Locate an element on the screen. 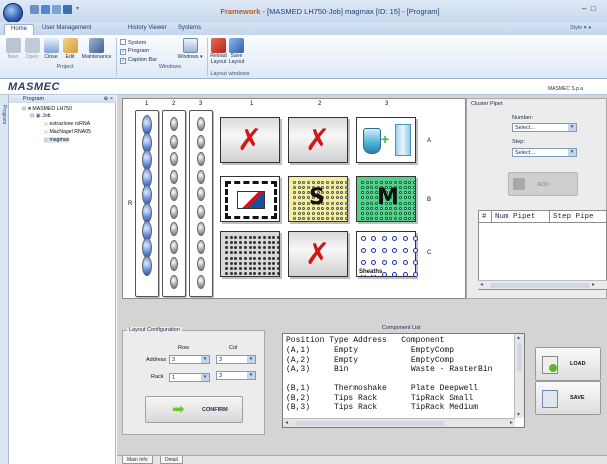  deck-cell-a2-empty: ✗ is located at coordinates (318, 140).